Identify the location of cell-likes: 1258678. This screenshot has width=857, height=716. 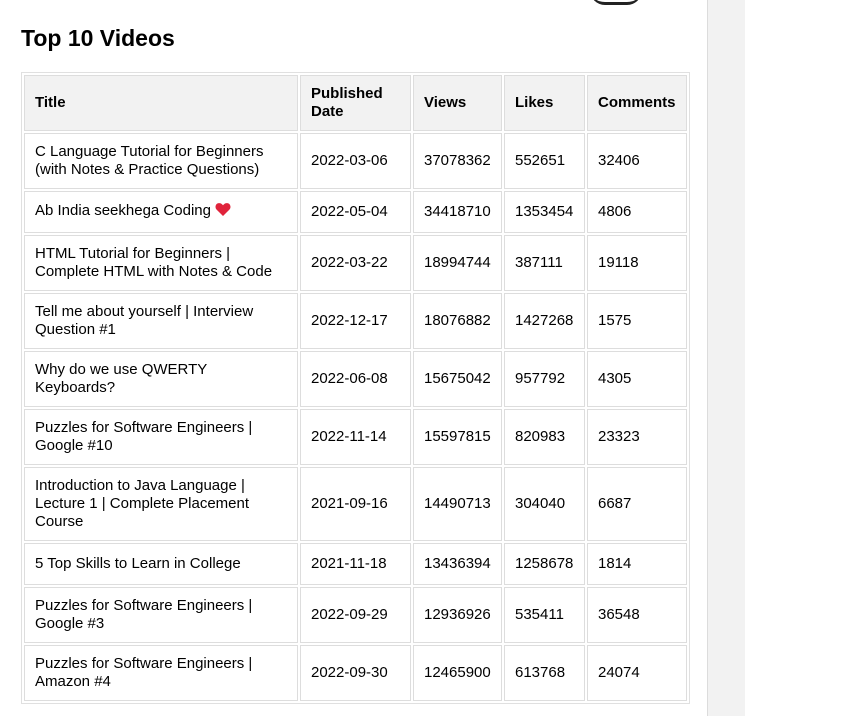
(544, 564).